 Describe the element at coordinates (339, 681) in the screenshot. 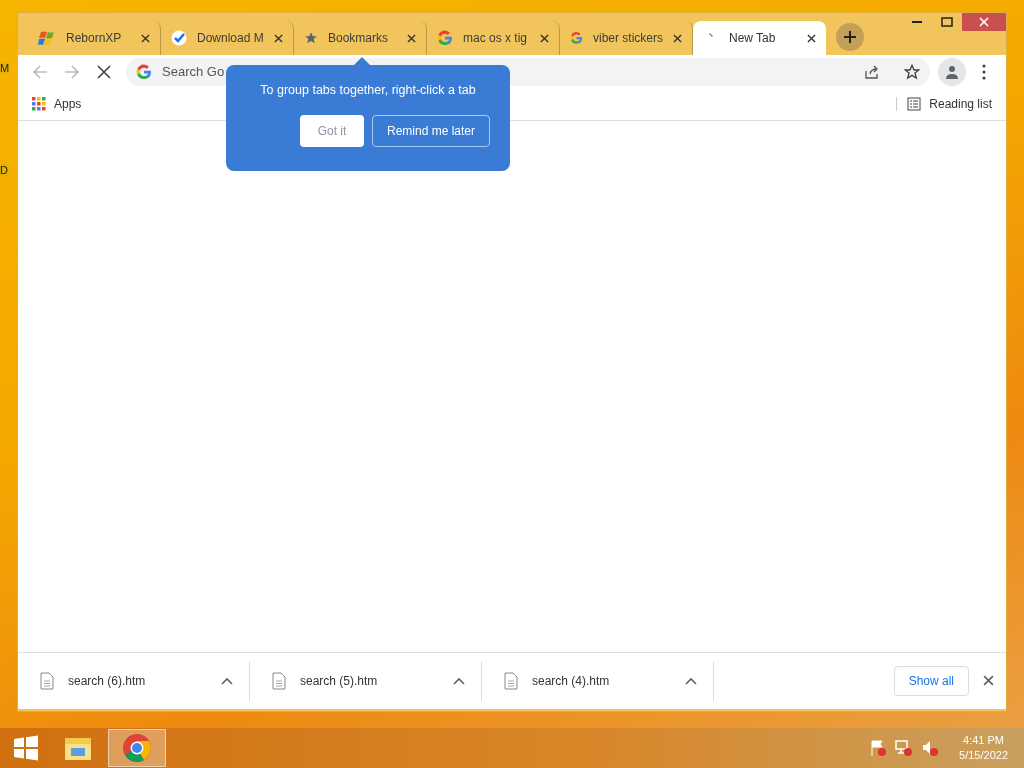

I see `file-name: search (5).htm` at that location.